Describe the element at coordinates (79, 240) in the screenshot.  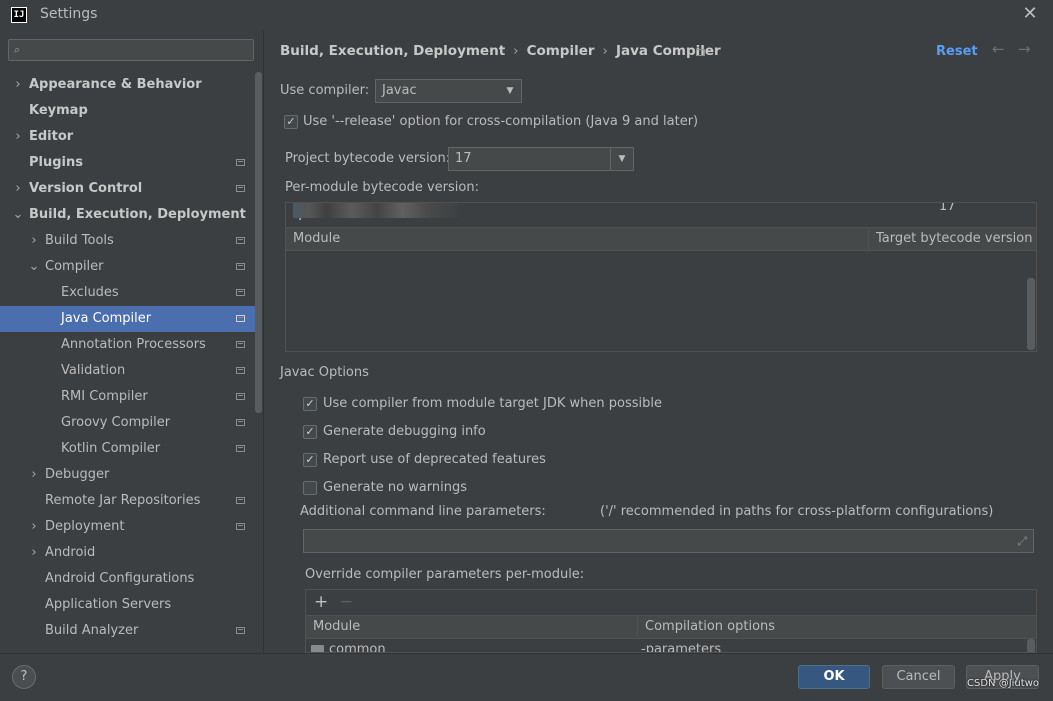
I see `sidebar-item-label: Build Tools` at that location.